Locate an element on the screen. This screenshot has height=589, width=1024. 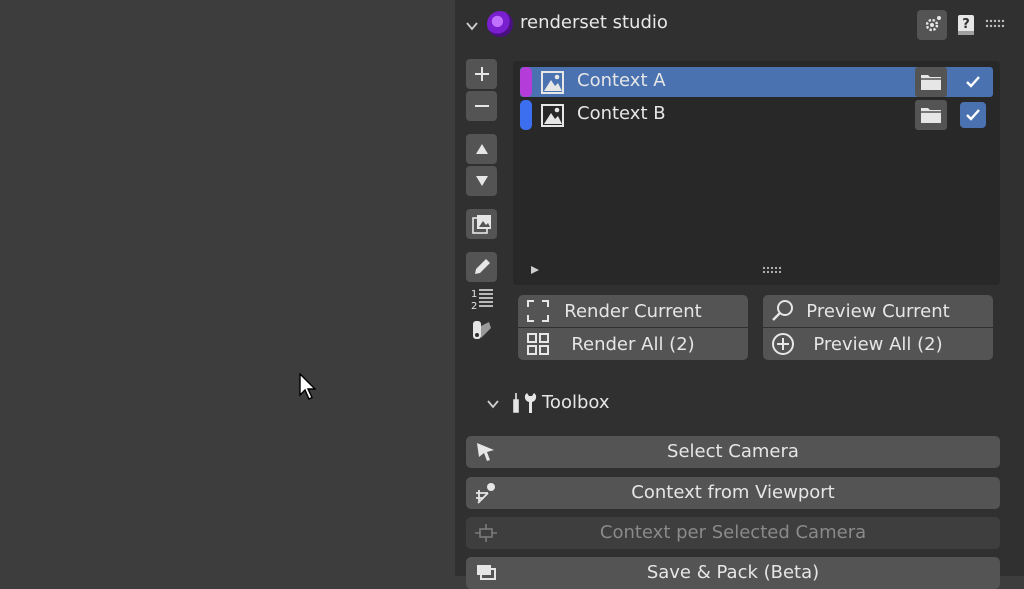
preview-current-button: Preview Current is located at coordinates (878, 311).